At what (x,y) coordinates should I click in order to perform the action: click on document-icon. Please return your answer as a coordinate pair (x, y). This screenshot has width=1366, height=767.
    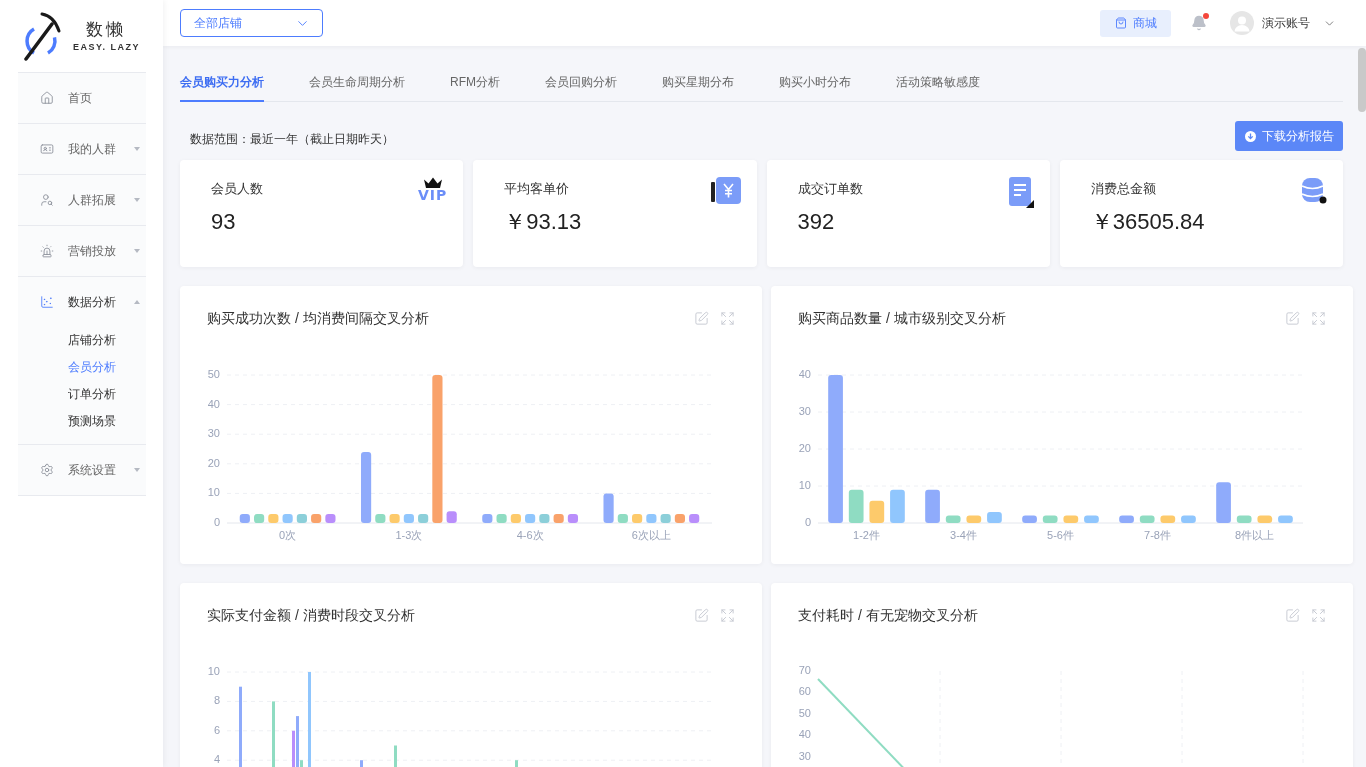
    Looking at the image, I should click on (1021, 192).